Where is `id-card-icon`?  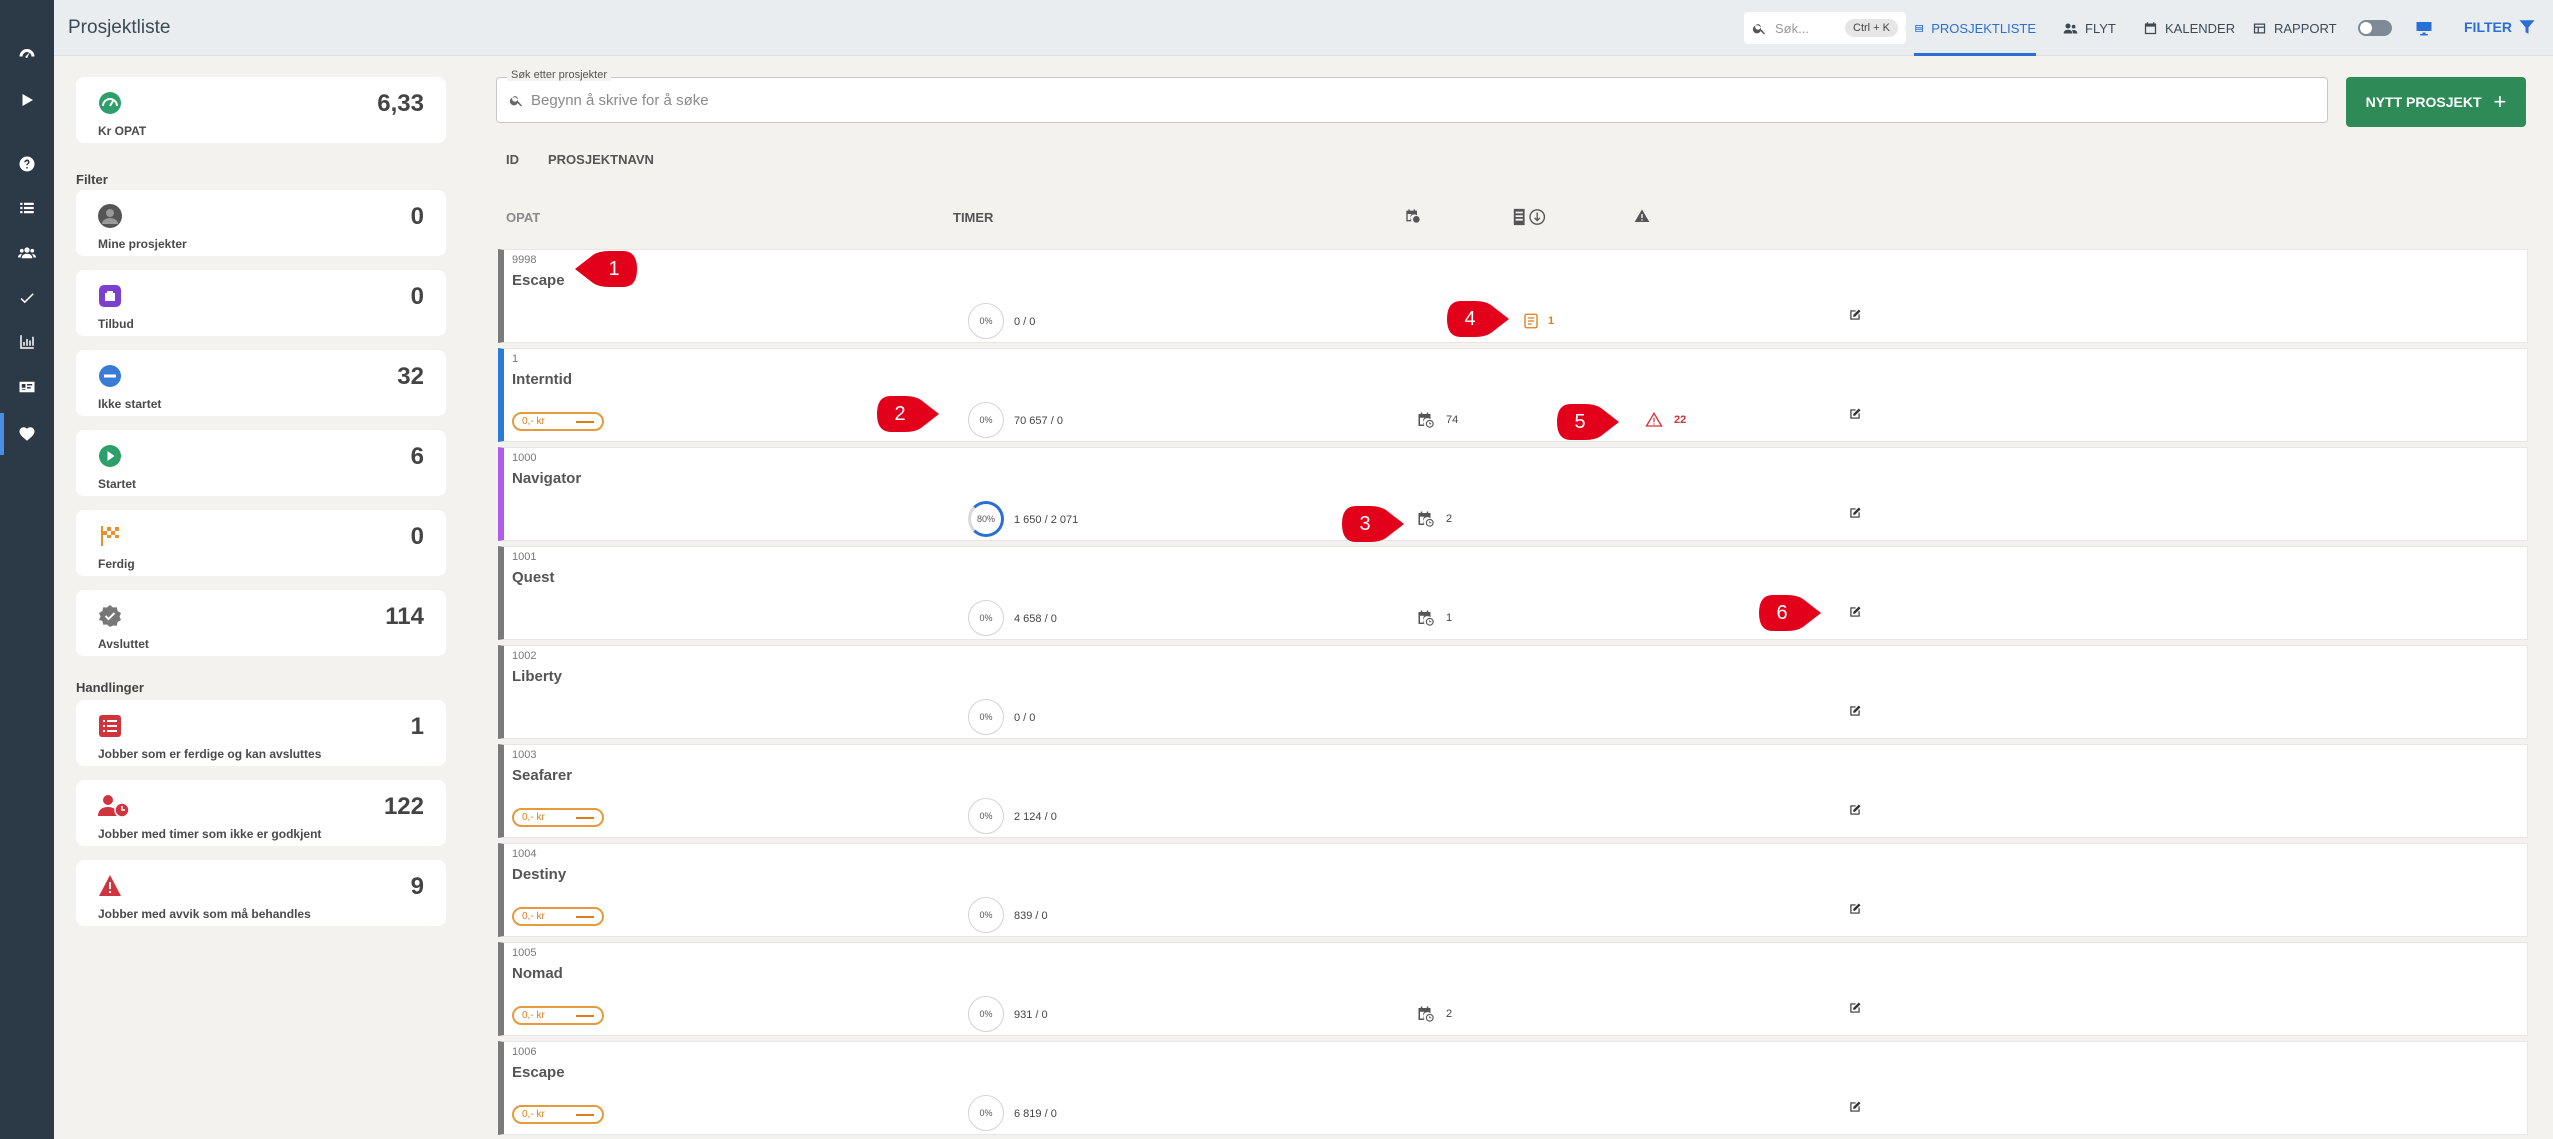 id-card-icon is located at coordinates (27, 387).